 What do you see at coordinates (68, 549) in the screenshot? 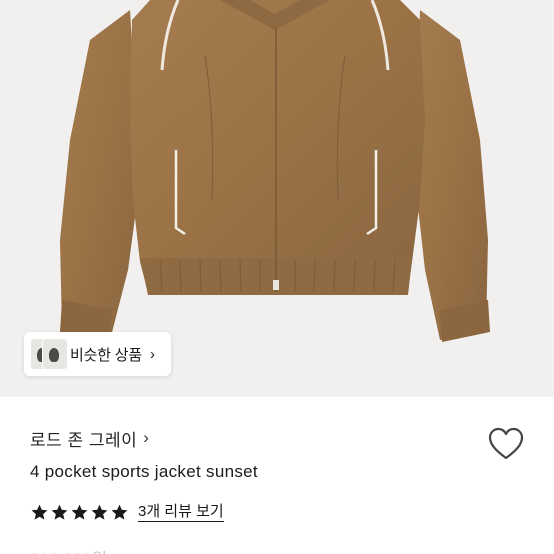
I see `product-price: 219,000원` at bounding box center [68, 549].